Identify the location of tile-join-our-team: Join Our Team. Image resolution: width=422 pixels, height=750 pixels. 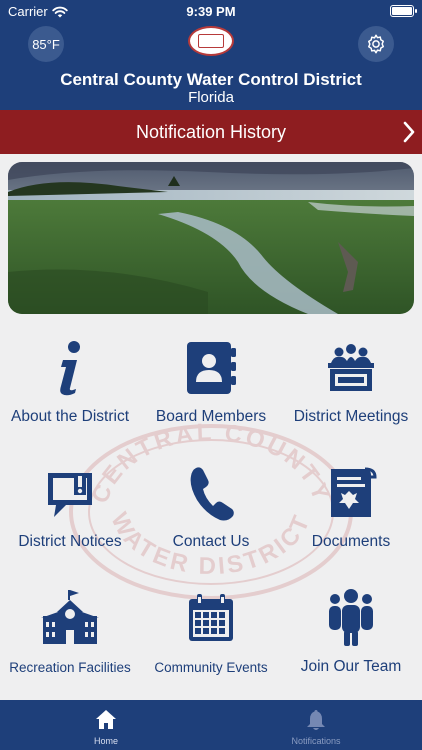
(351, 645).